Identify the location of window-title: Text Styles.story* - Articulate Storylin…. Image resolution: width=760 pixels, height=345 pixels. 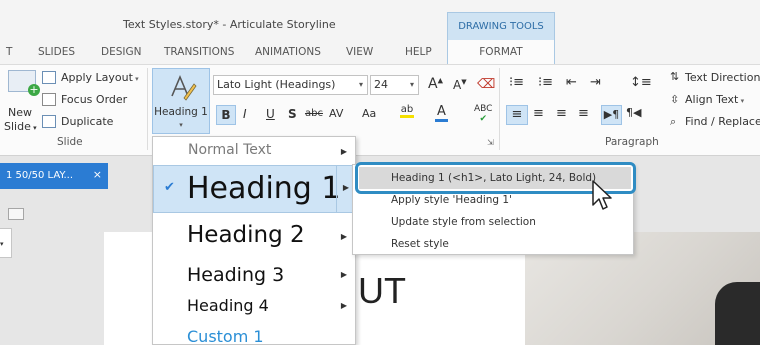
(229, 24).